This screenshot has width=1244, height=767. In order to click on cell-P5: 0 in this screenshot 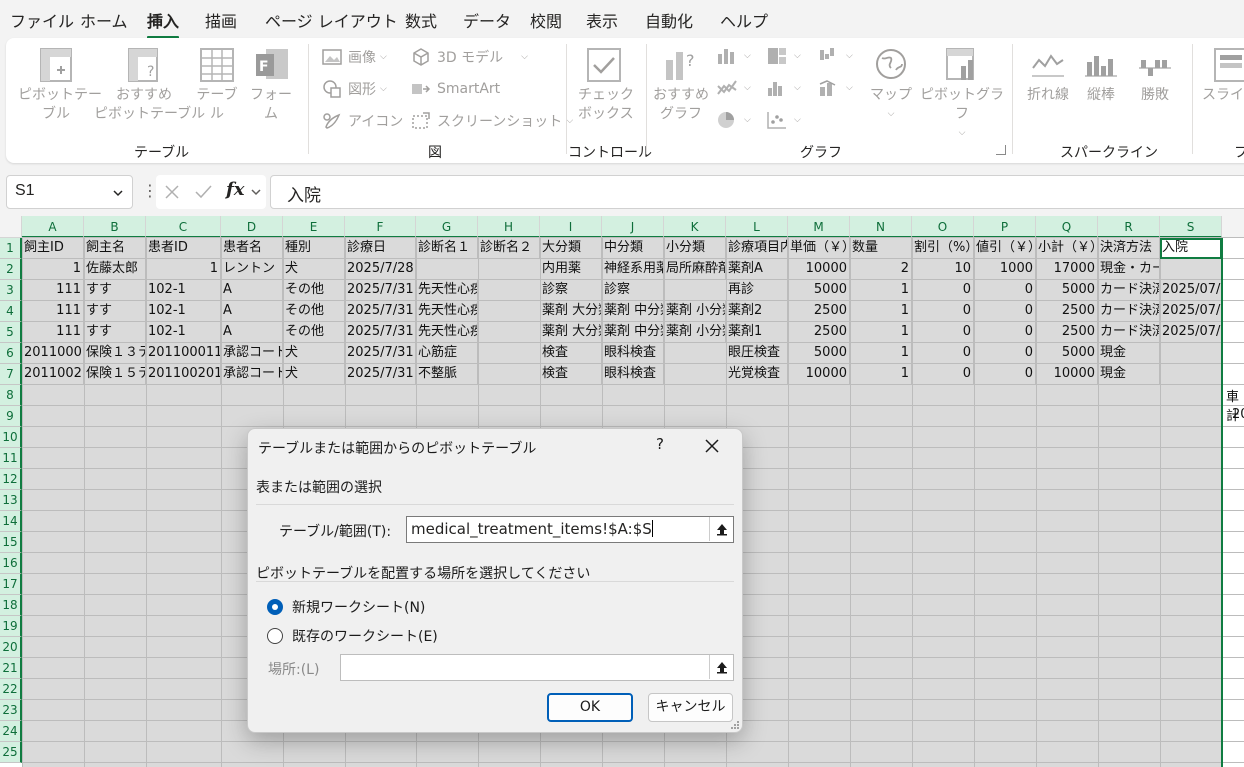, I will do `click(1005, 332)`.